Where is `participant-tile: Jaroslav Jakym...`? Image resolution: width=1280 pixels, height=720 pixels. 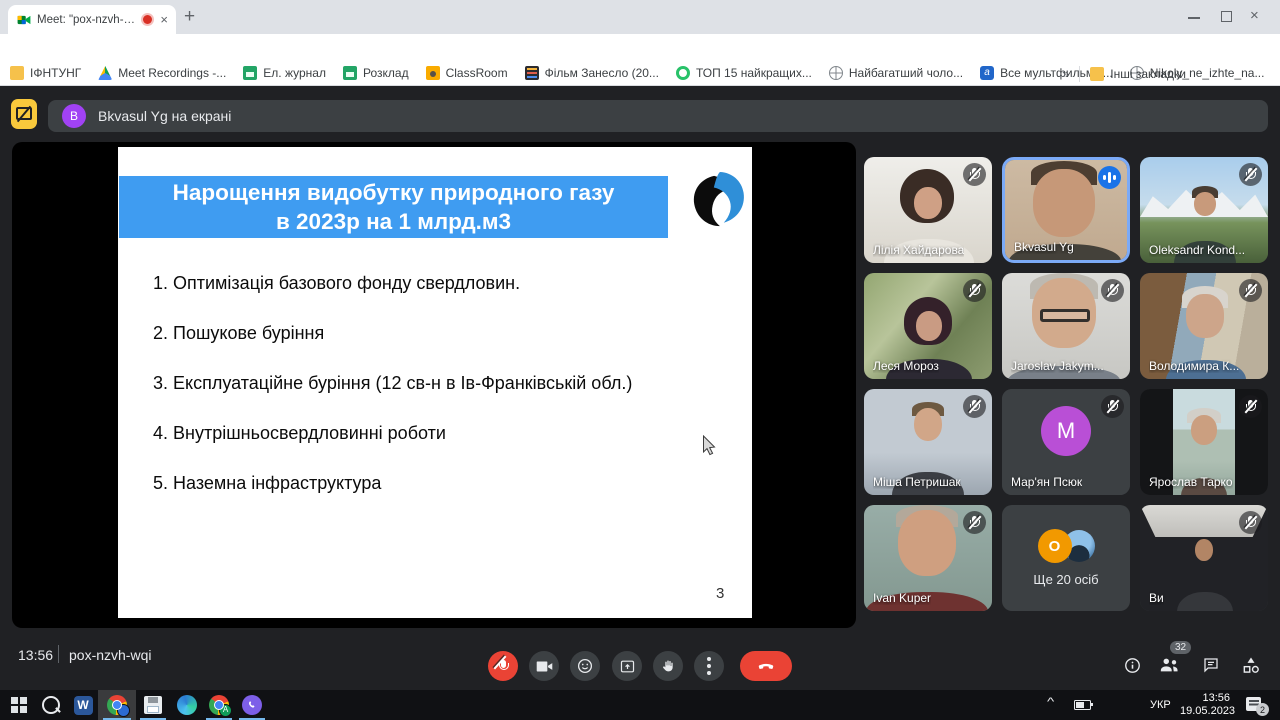
participant-tile: Jaroslav Jakym... is located at coordinates (1066, 326).